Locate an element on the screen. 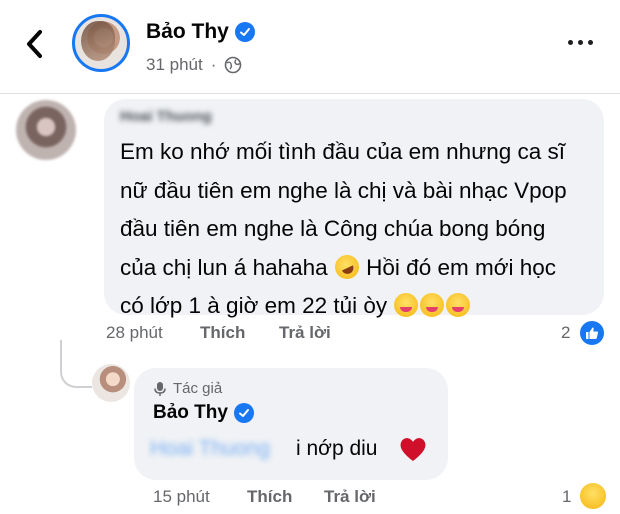 The height and width of the screenshot is (514, 620). reply-time: 15 phút is located at coordinates (181, 497).